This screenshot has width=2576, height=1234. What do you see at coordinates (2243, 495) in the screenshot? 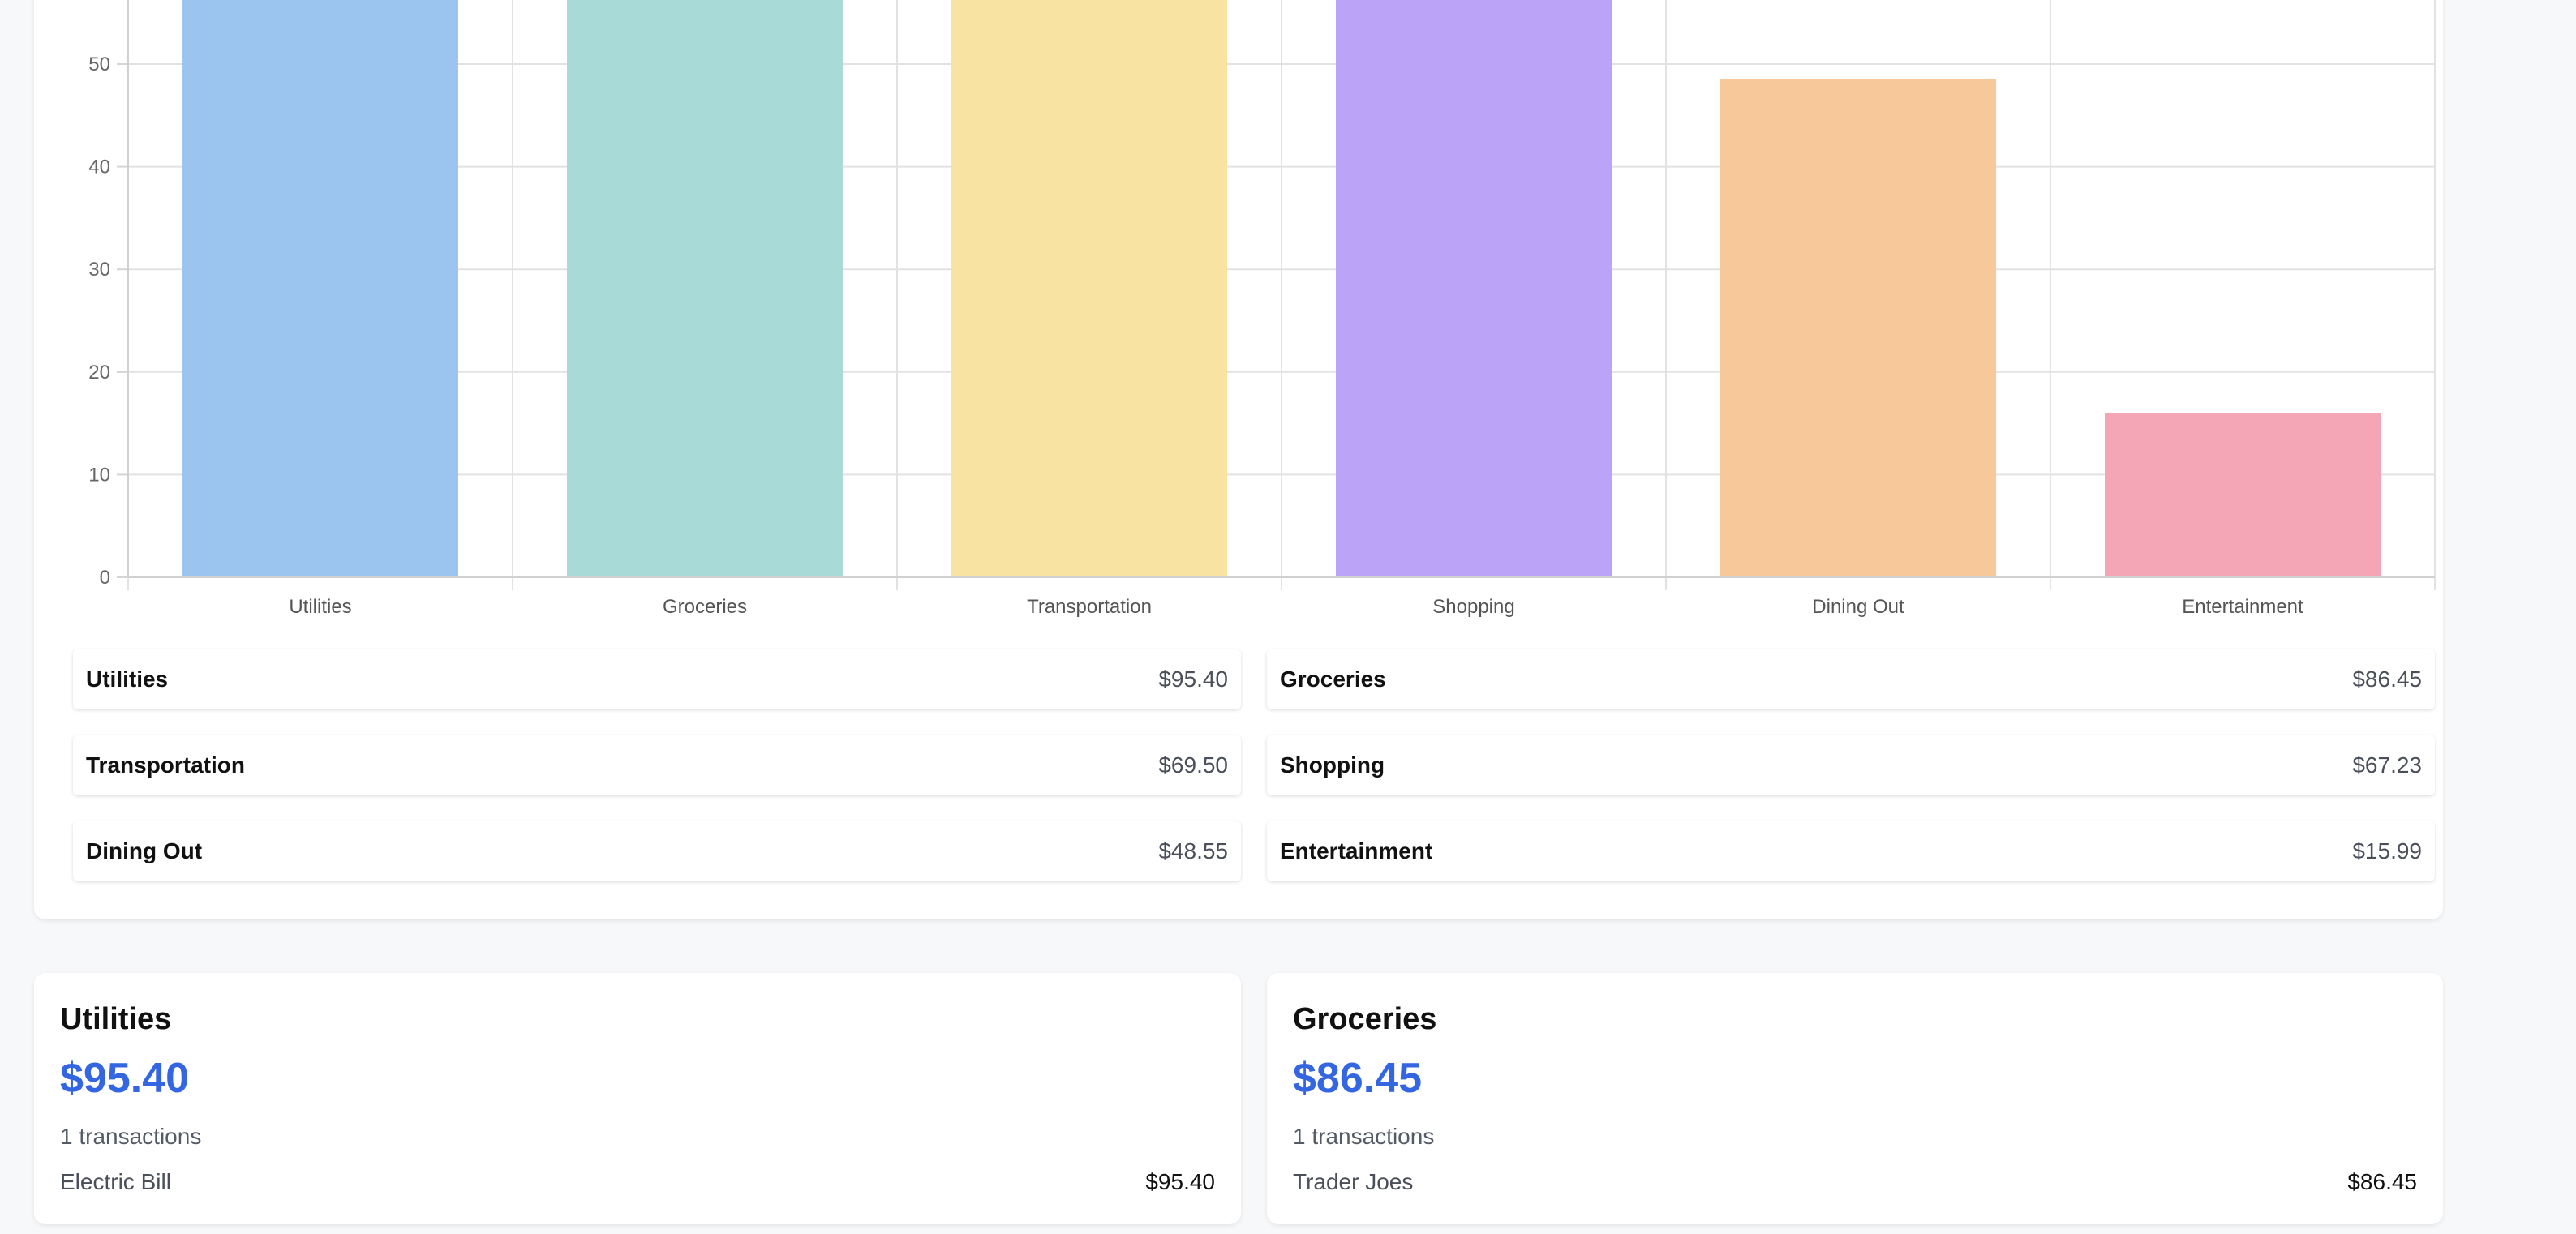
I see `bar-entertainment` at bounding box center [2243, 495].